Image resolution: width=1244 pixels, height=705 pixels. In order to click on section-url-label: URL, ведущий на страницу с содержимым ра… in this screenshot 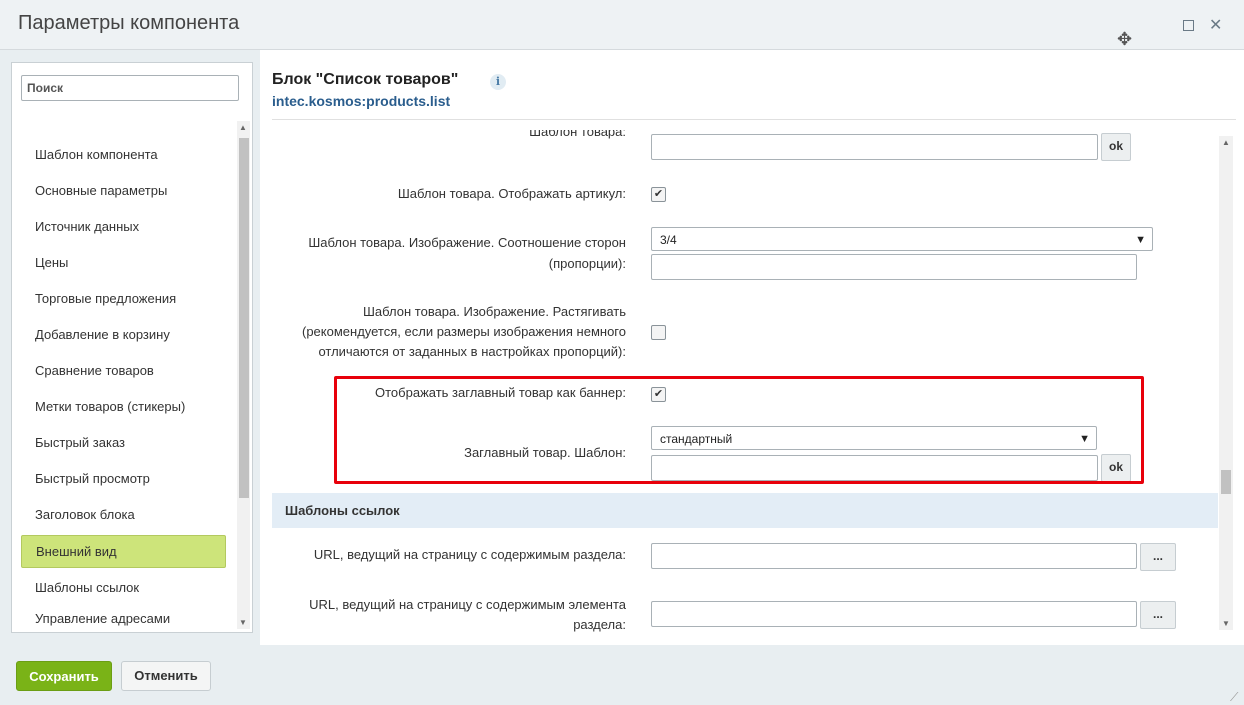, I will do `click(469, 554)`.